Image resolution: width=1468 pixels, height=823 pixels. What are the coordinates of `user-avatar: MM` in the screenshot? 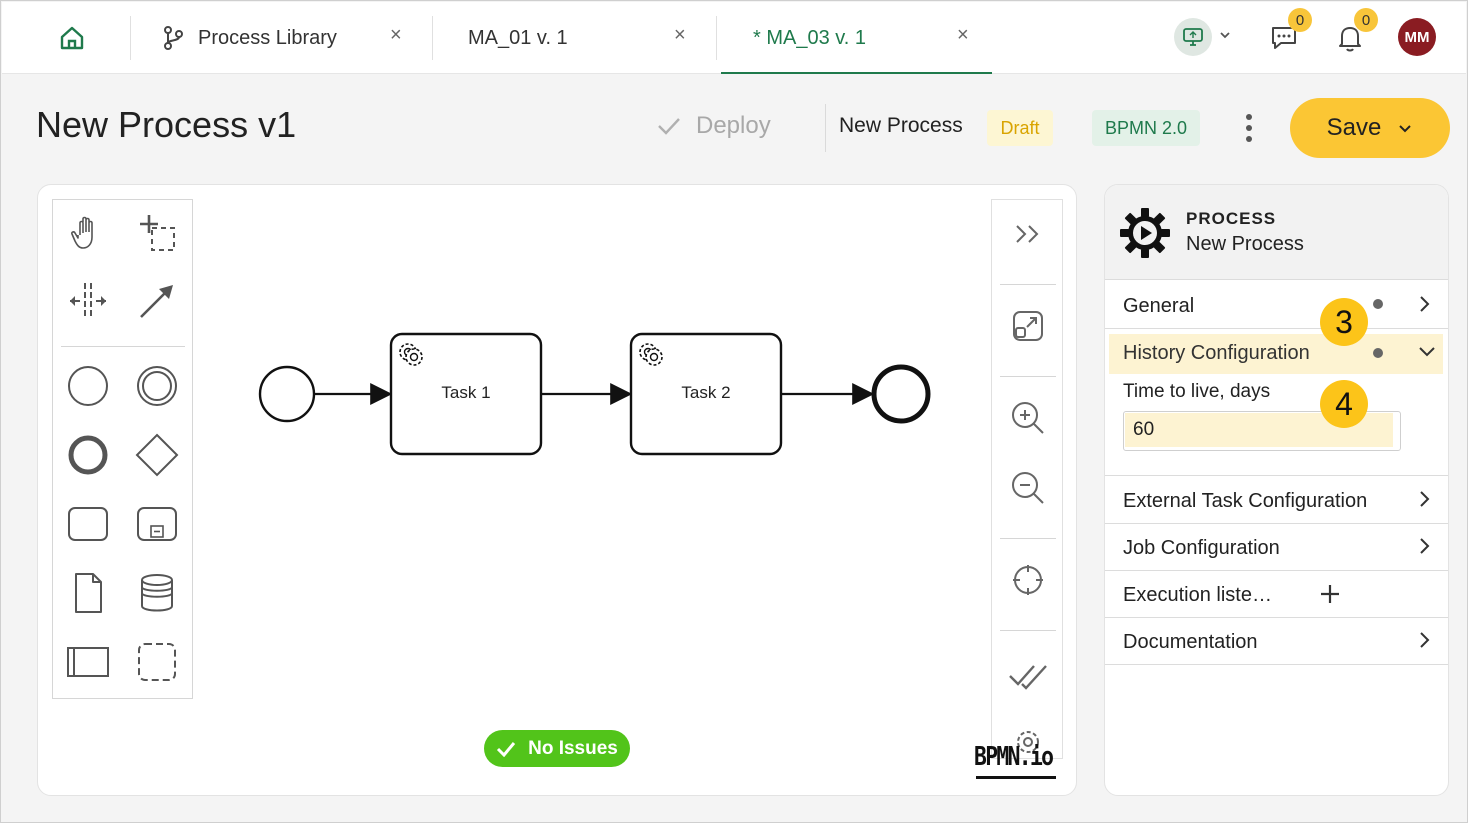 It's located at (1417, 37).